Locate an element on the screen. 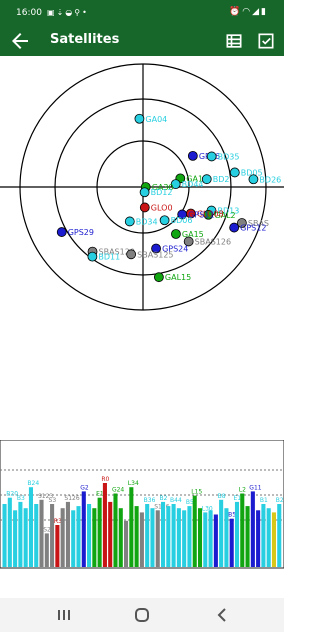 This screenshot has height=632, width=320. wifi-icon: ◠ is located at coordinates (247, 12).